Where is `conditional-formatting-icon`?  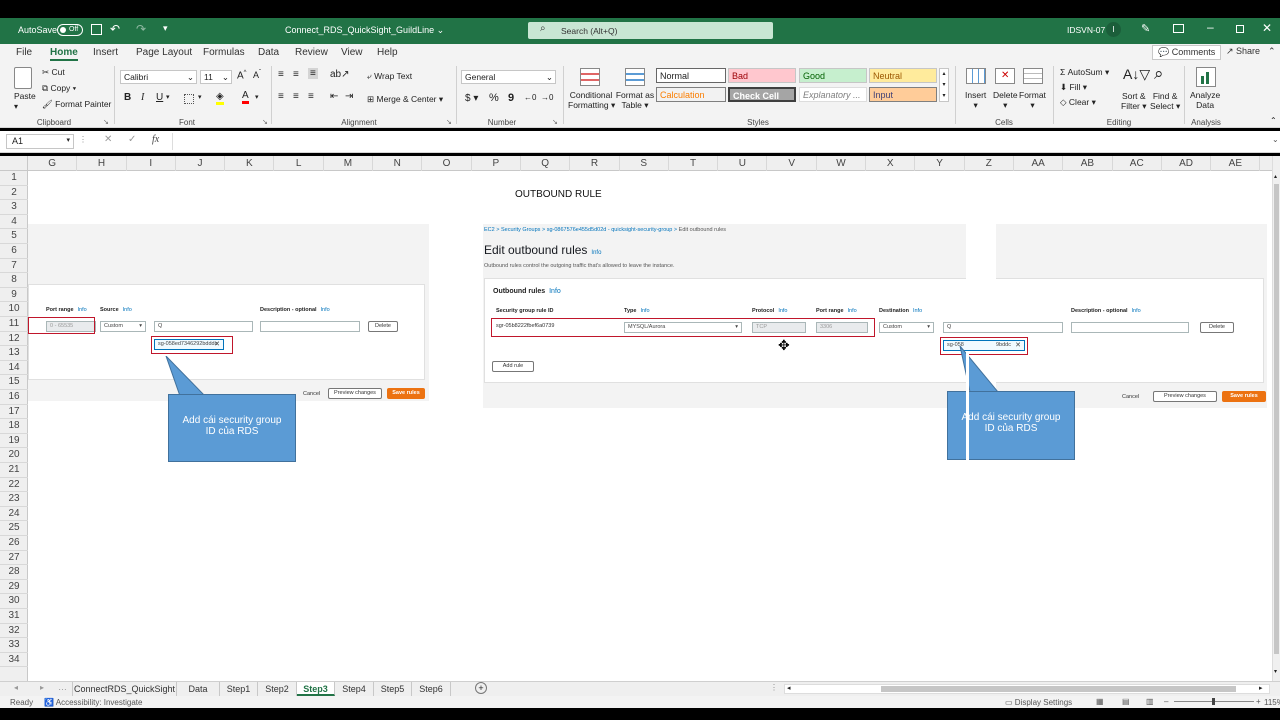
conditional-formatting-icon is located at coordinates (590, 77).